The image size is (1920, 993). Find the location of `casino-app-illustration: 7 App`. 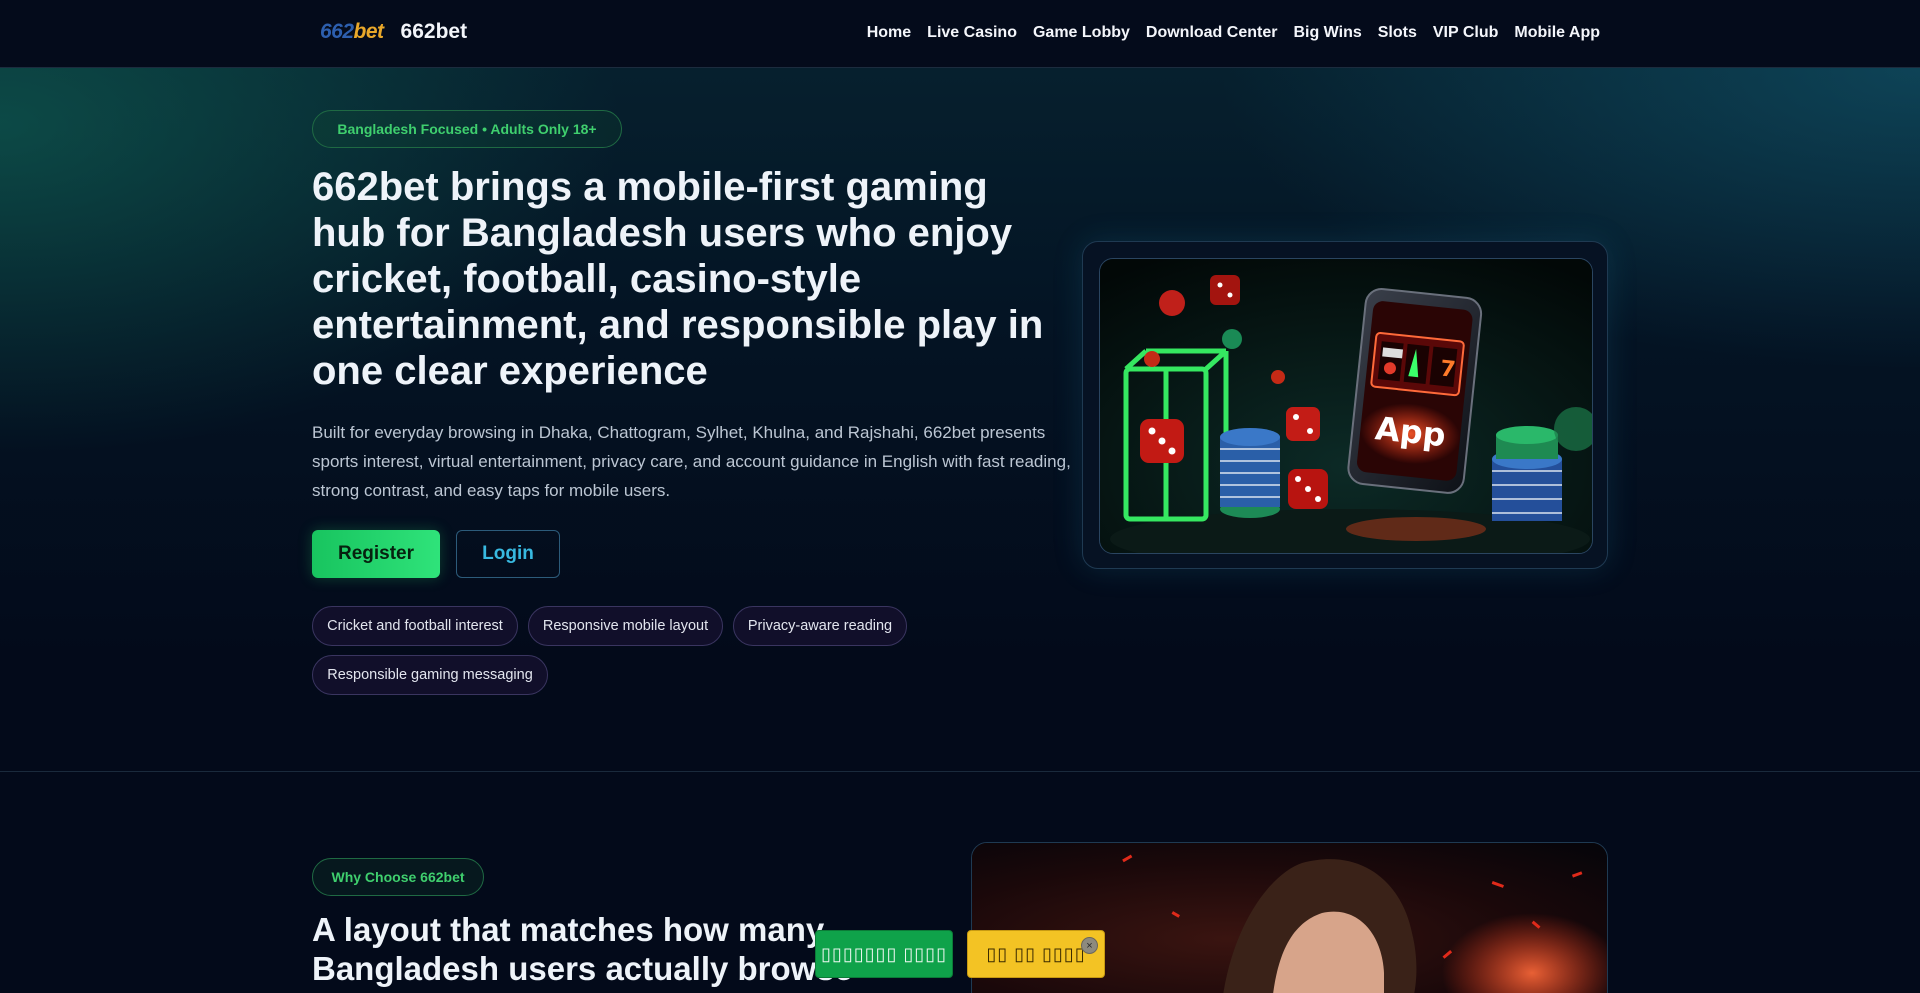

casino-app-illustration: 7 App is located at coordinates (1346, 406).